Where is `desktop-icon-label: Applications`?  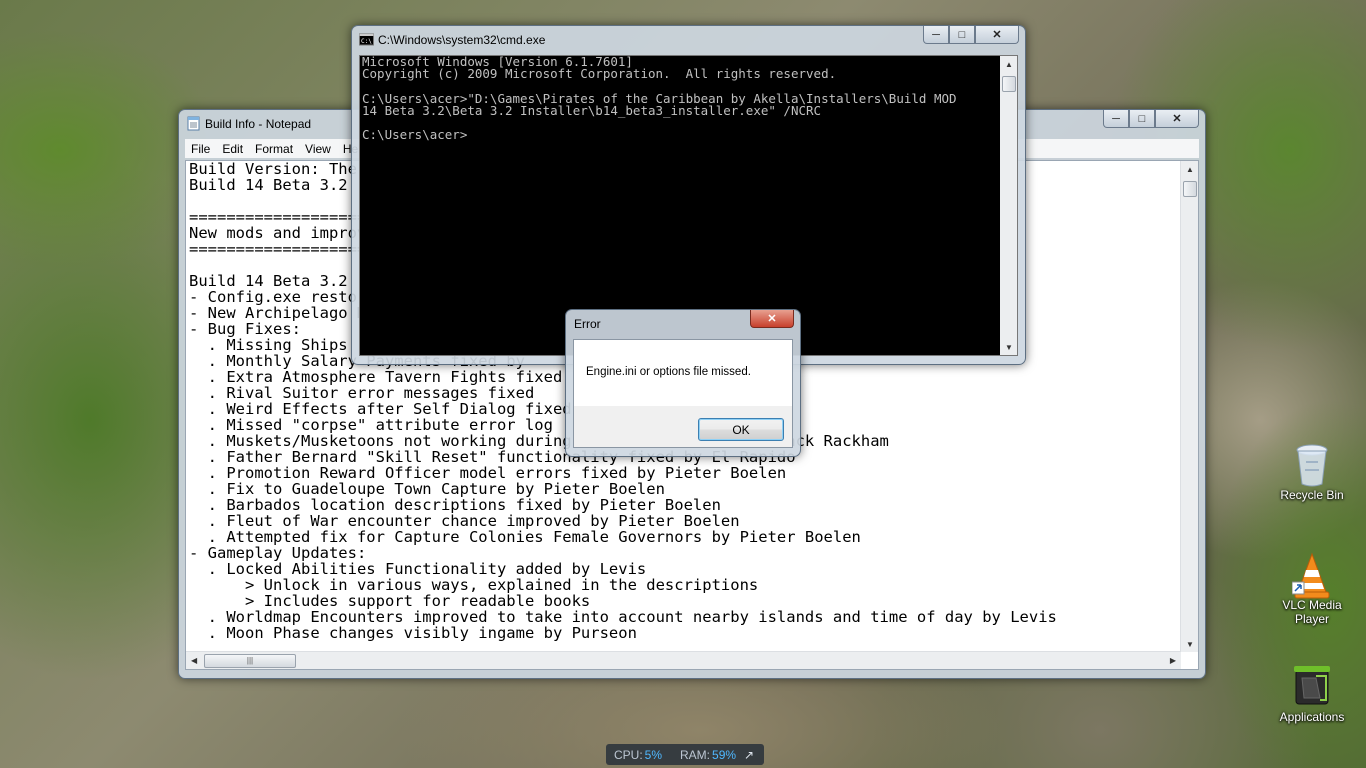
desktop-icon-label: Applications is located at coordinates (1312, 717).